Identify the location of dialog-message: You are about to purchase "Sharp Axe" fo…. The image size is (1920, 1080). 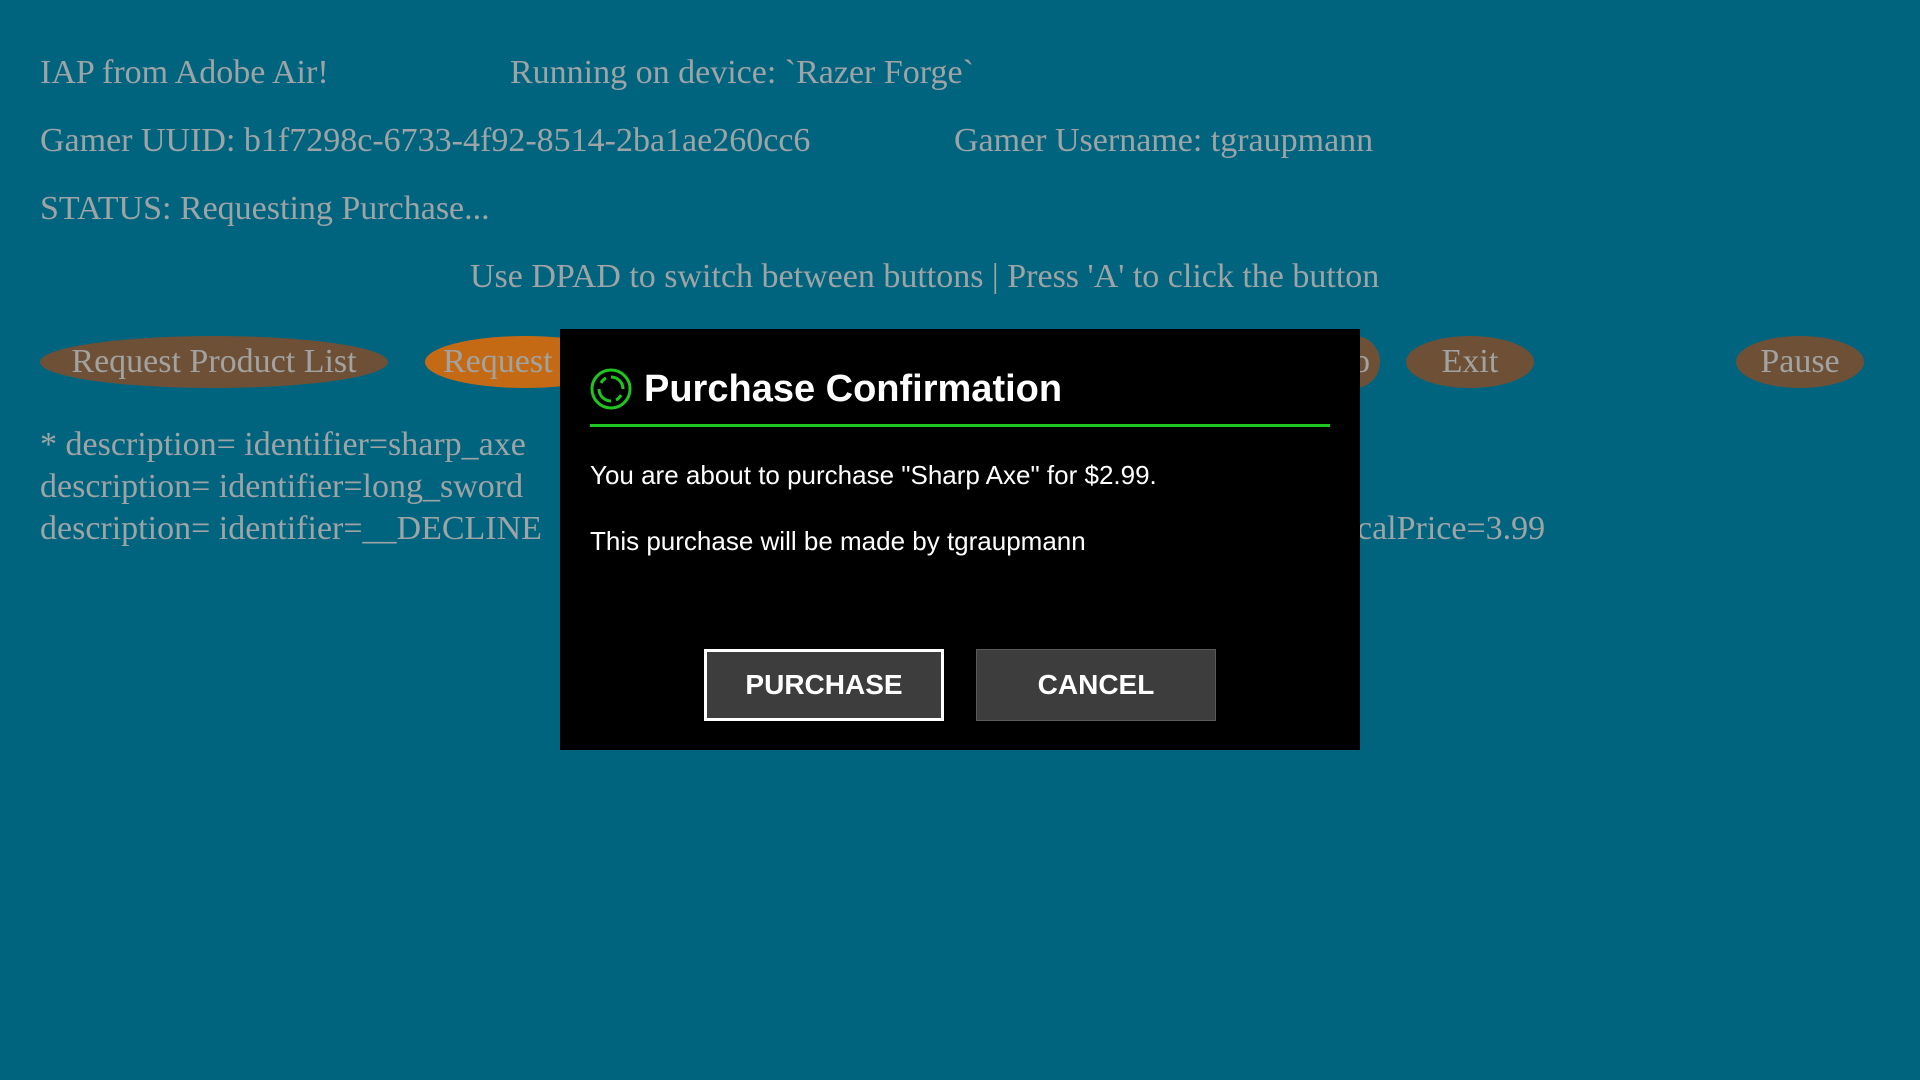
(873, 475).